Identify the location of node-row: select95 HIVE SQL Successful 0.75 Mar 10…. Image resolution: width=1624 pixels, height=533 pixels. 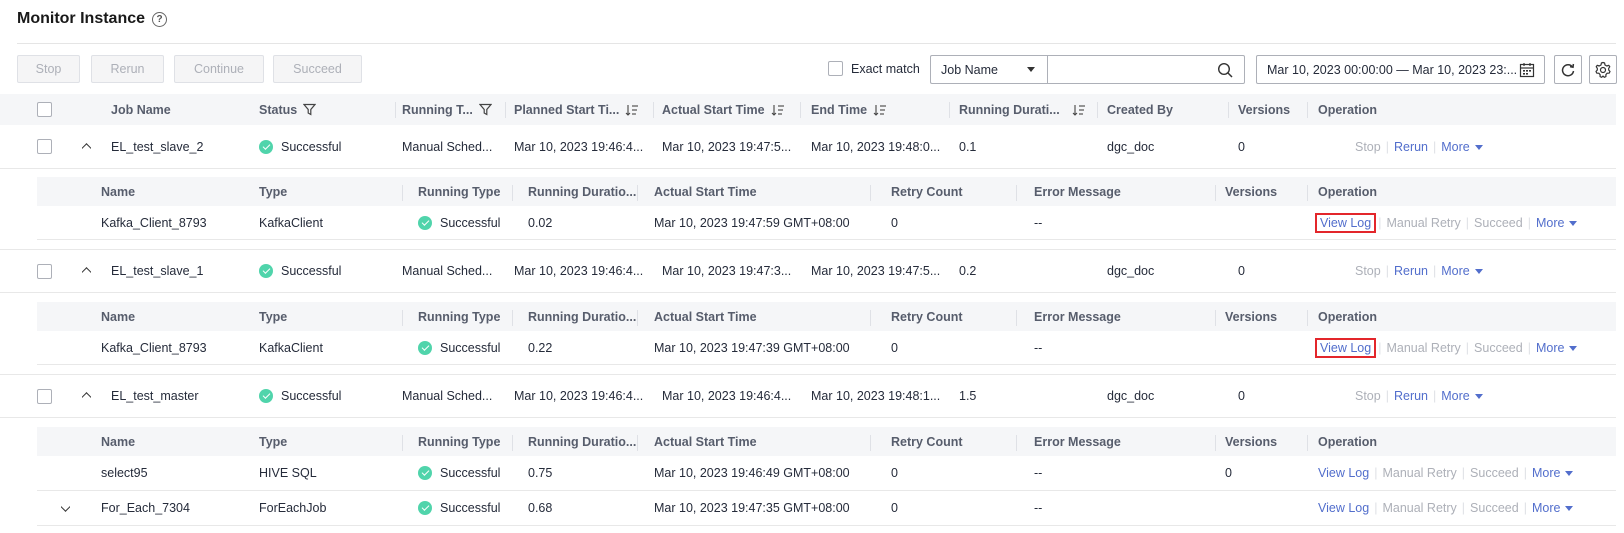
(826, 473).